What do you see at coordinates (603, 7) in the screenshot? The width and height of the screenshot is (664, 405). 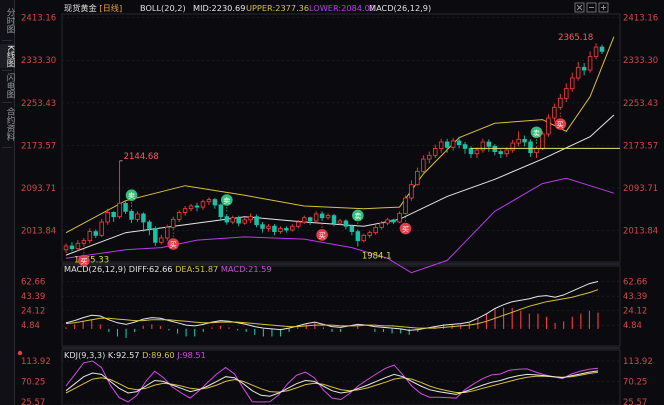 I see `plus-icon` at bounding box center [603, 7].